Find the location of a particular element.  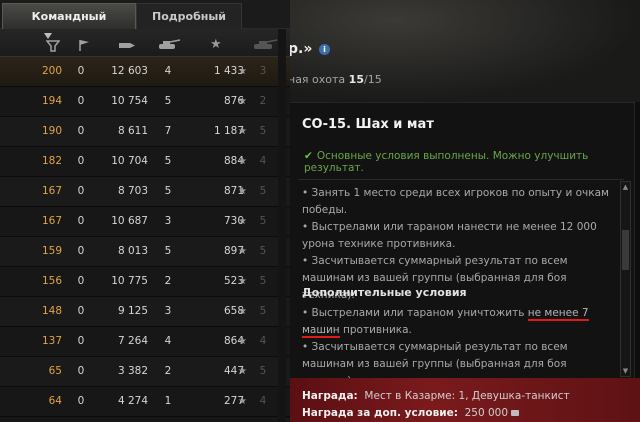

table-header: ★ is located at coordinates (145, 43).